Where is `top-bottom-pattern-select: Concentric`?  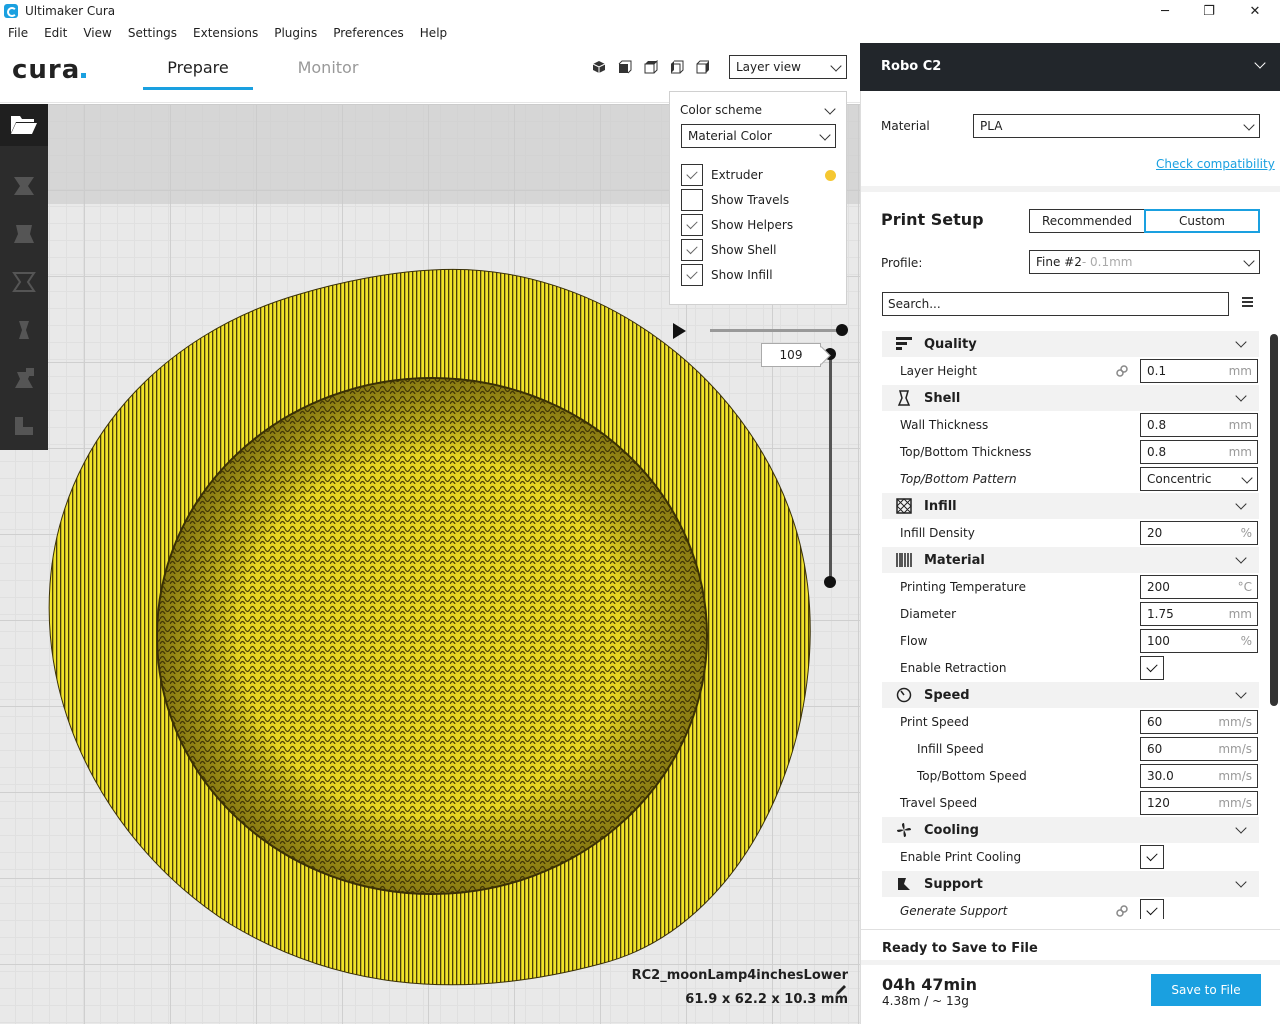 top-bottom-pattern-select: Concentric is located at coordinates (1199, 479).